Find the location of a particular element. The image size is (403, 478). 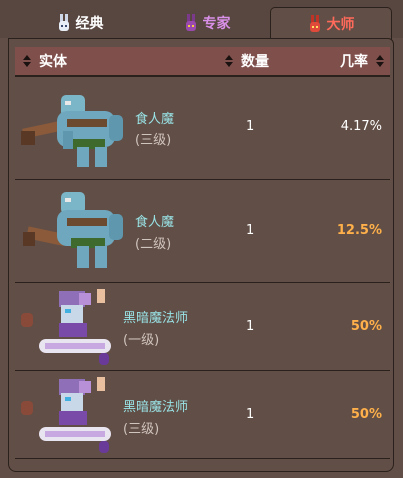

tab-master: 大师 is located at coordinates (331, 23).